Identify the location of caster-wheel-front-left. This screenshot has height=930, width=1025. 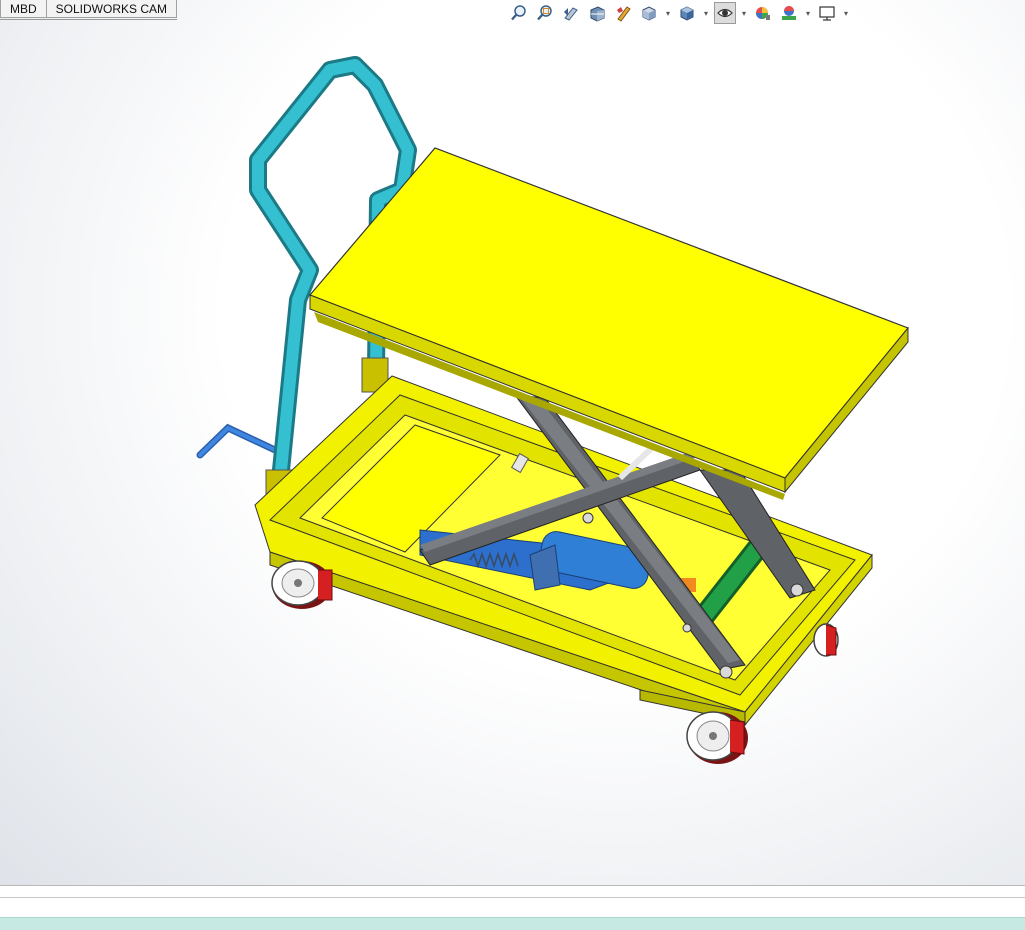
(302, 584).